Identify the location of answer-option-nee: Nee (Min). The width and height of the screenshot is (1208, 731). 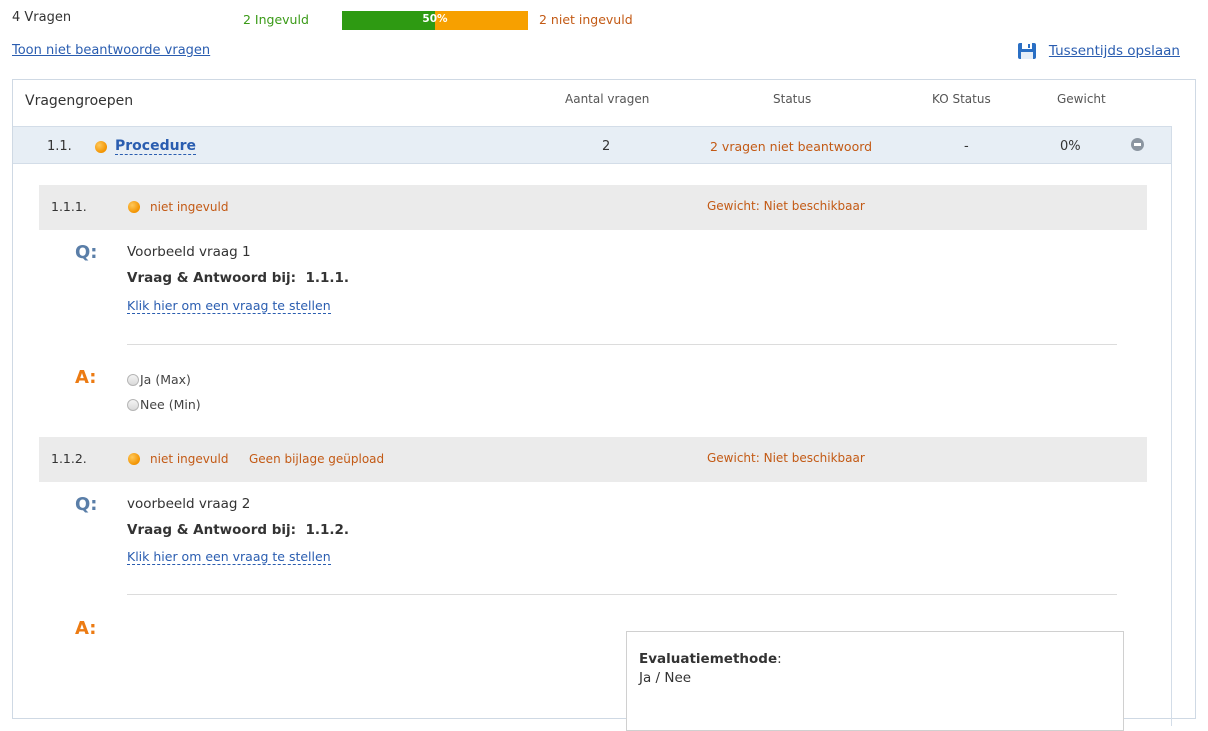
(164, 404).